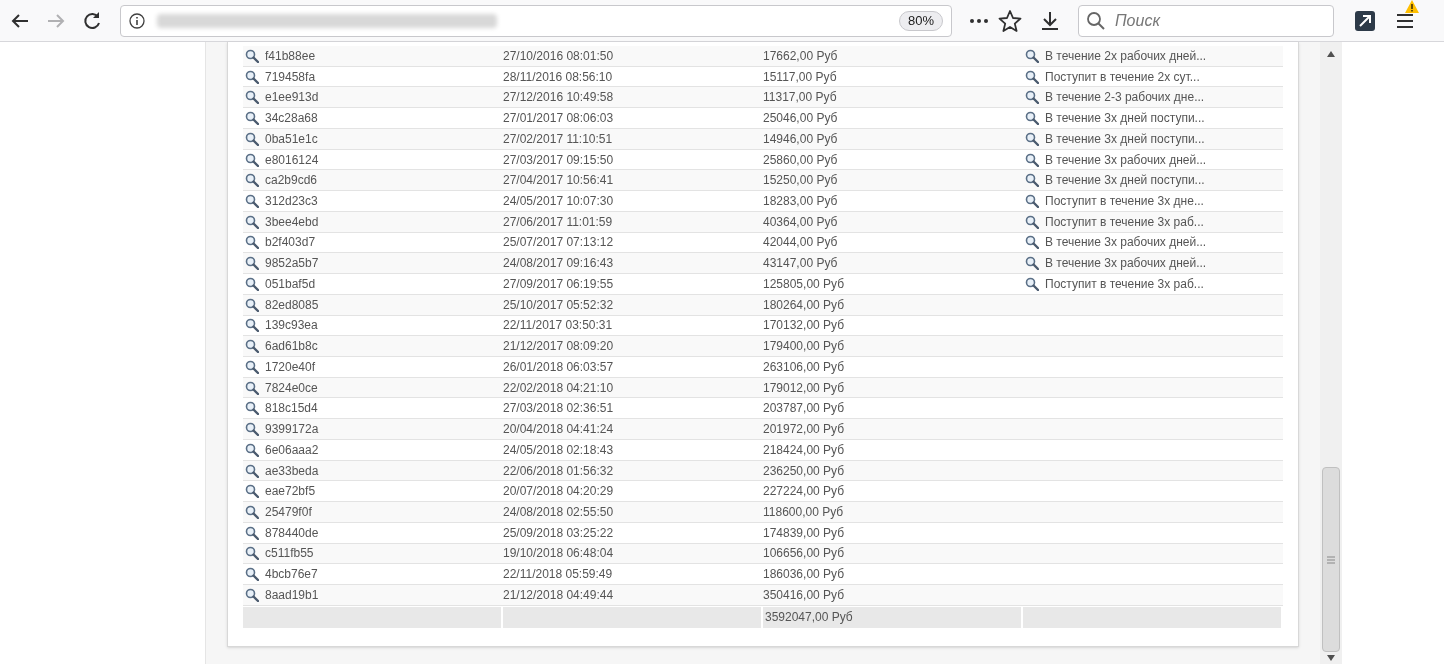 The image size is (1444, 664). What do you see at coordinates (290, 242) in the screenshot?
I see `order-id: b2f403d7` at bounding box center [290, 242].